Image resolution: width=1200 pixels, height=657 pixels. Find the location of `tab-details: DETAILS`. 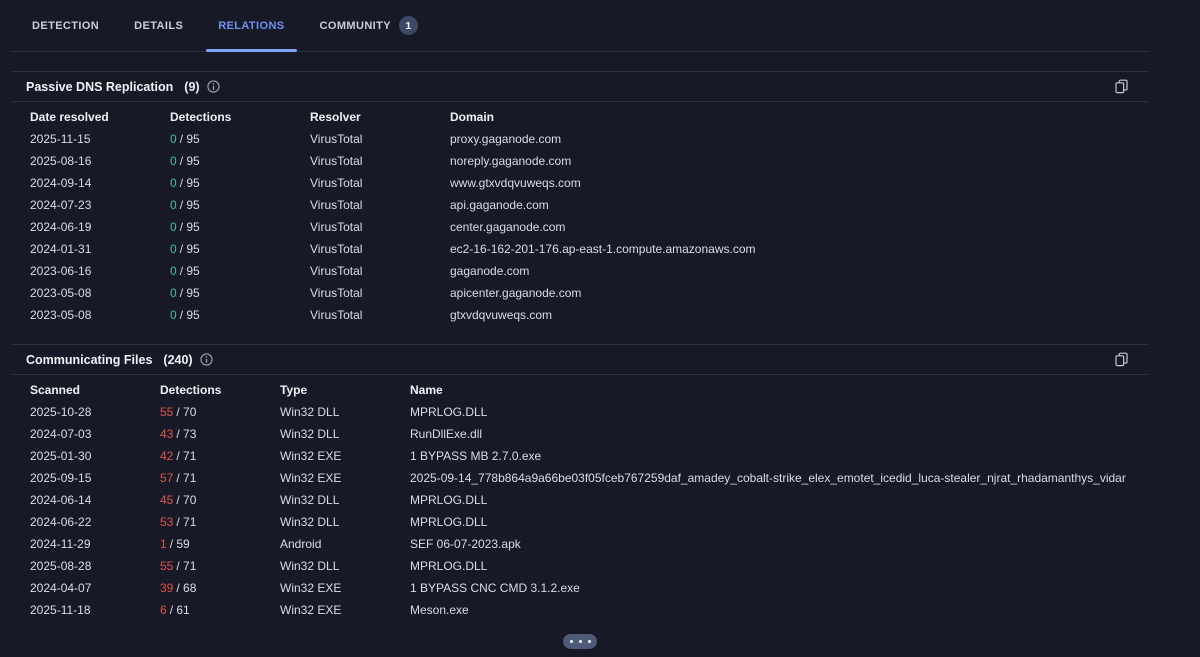

tab-details: DETAILS is located at coordinates (158, 25).